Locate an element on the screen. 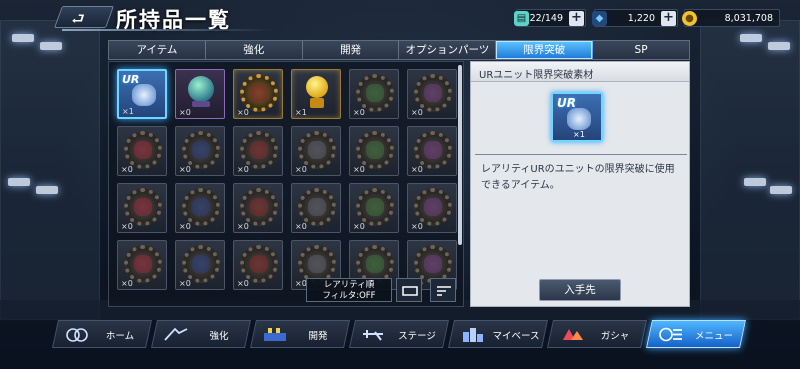  sort-order-button is located at coordinates (443, 290).